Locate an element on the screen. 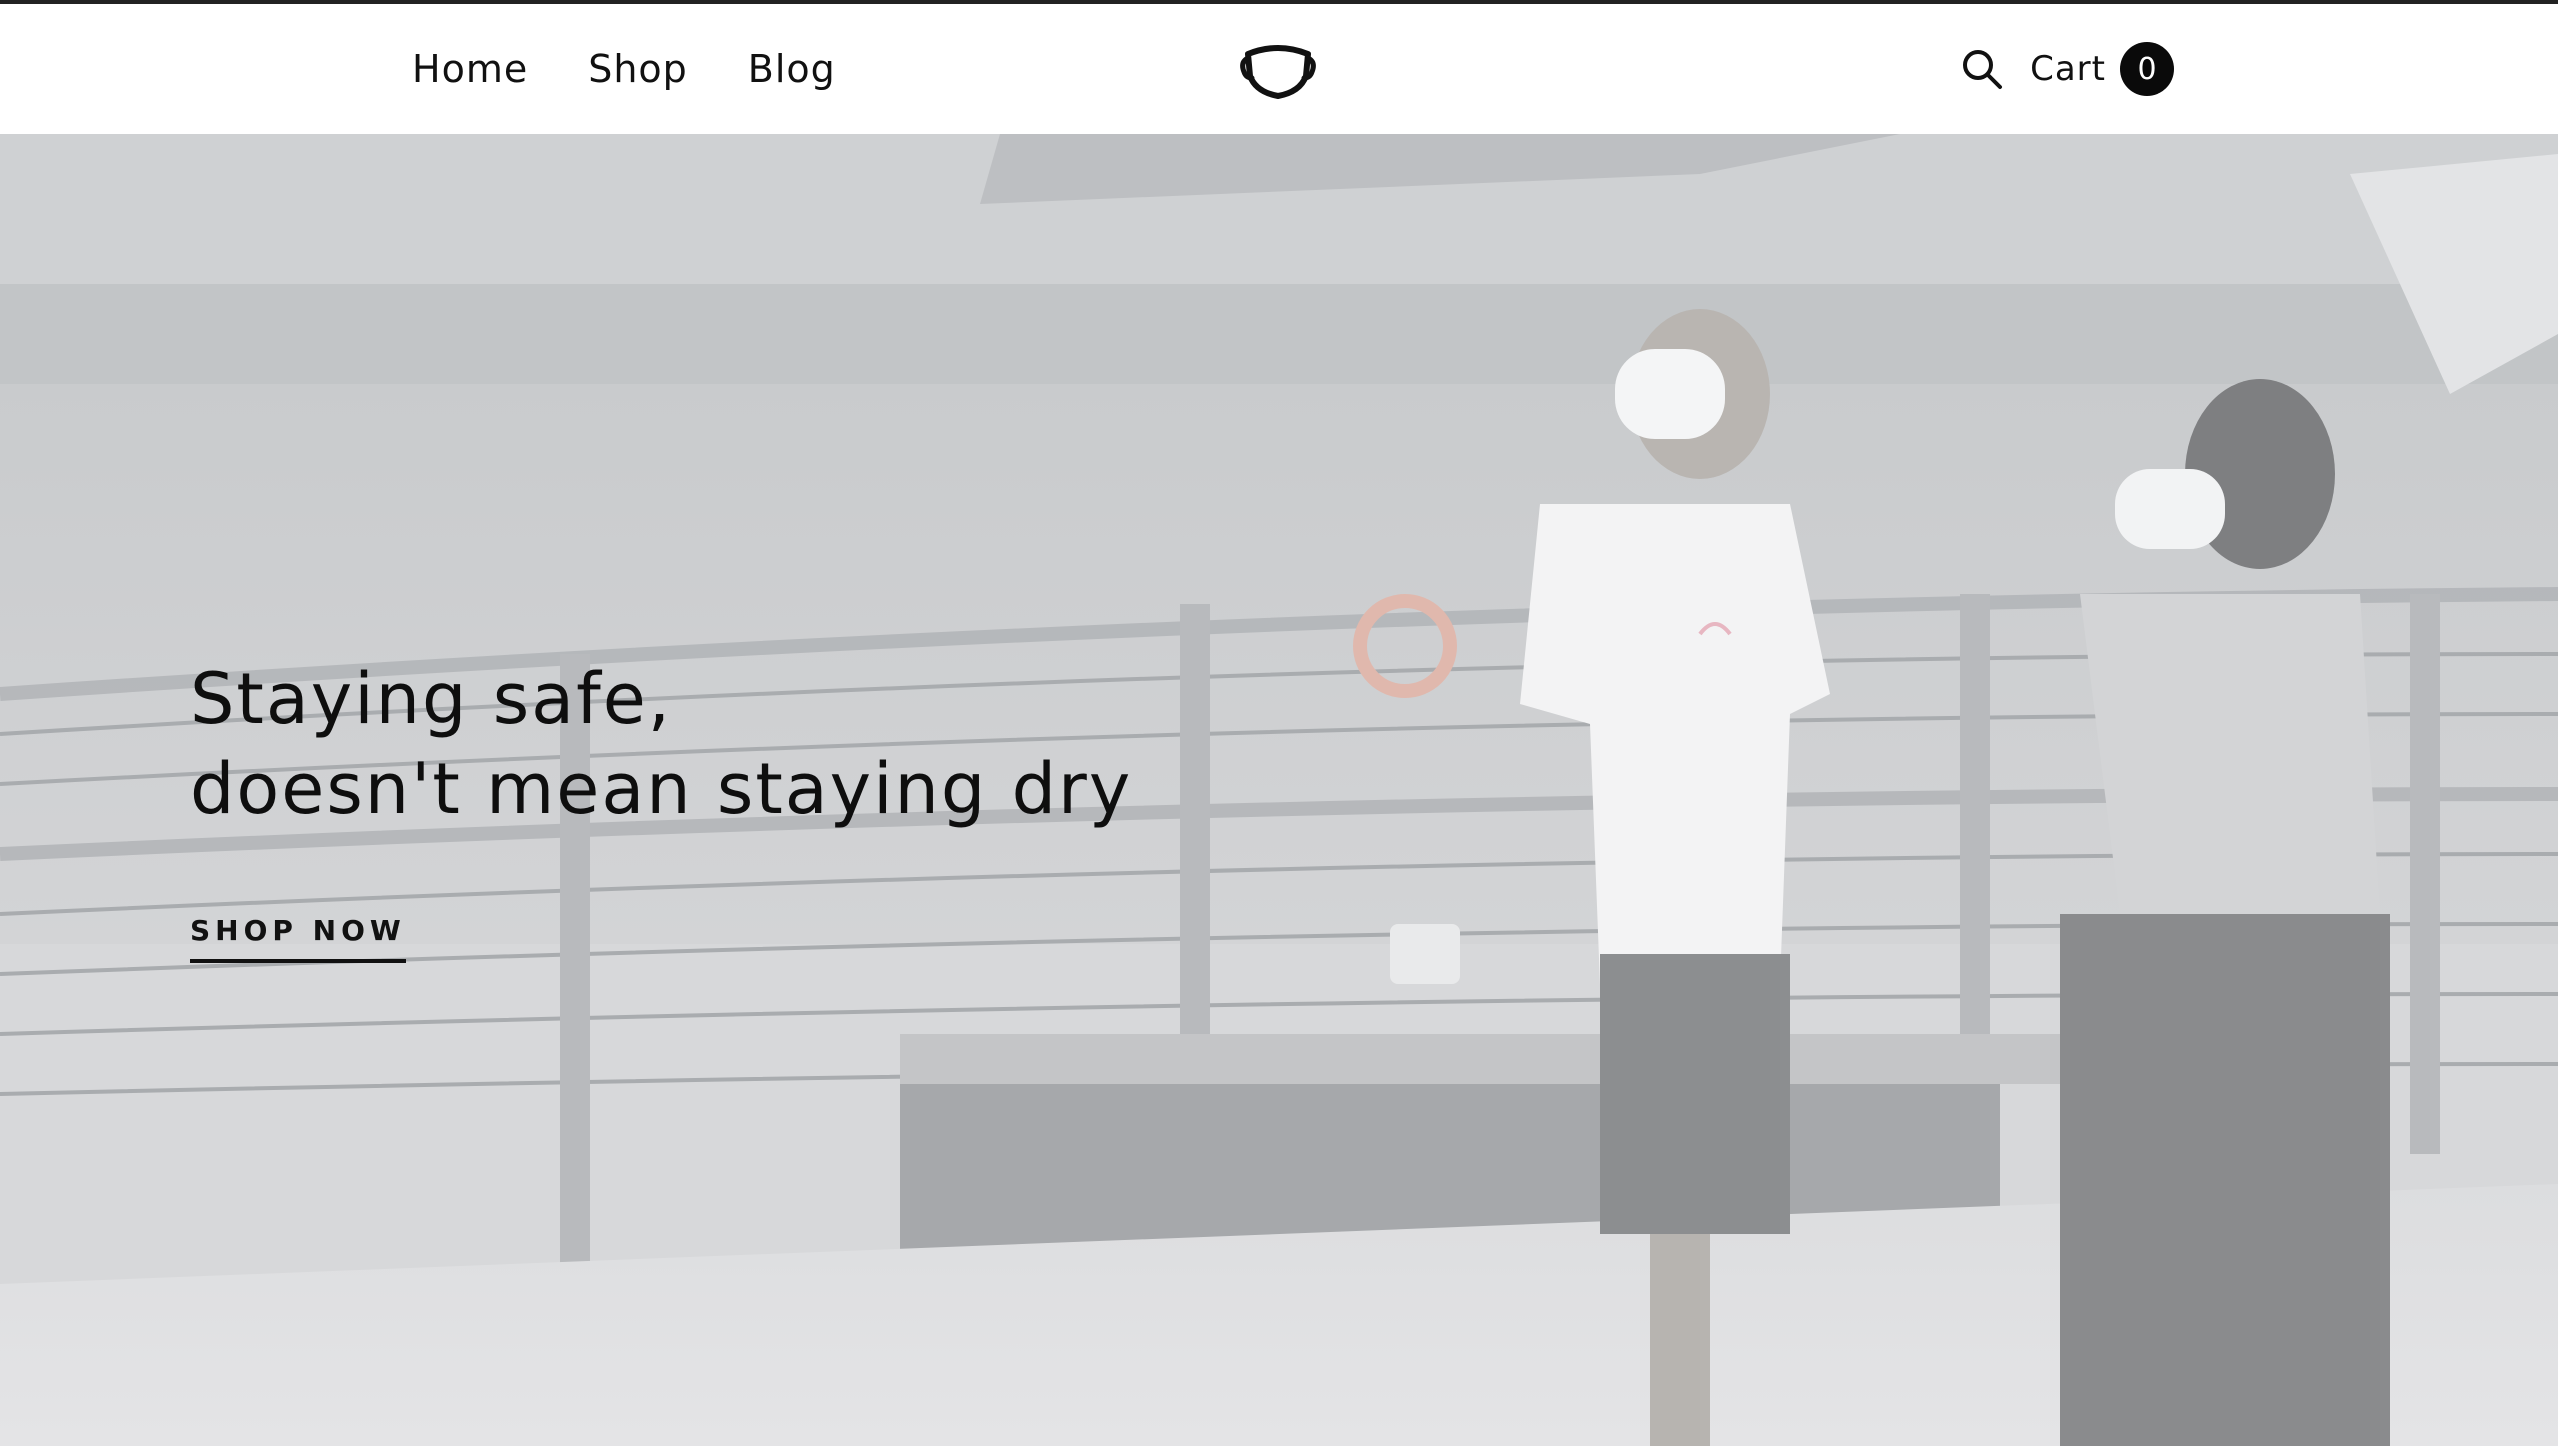 The height and width of the screenshot is (1446, 2558). search-icon is located at coordinates (1982, 69).